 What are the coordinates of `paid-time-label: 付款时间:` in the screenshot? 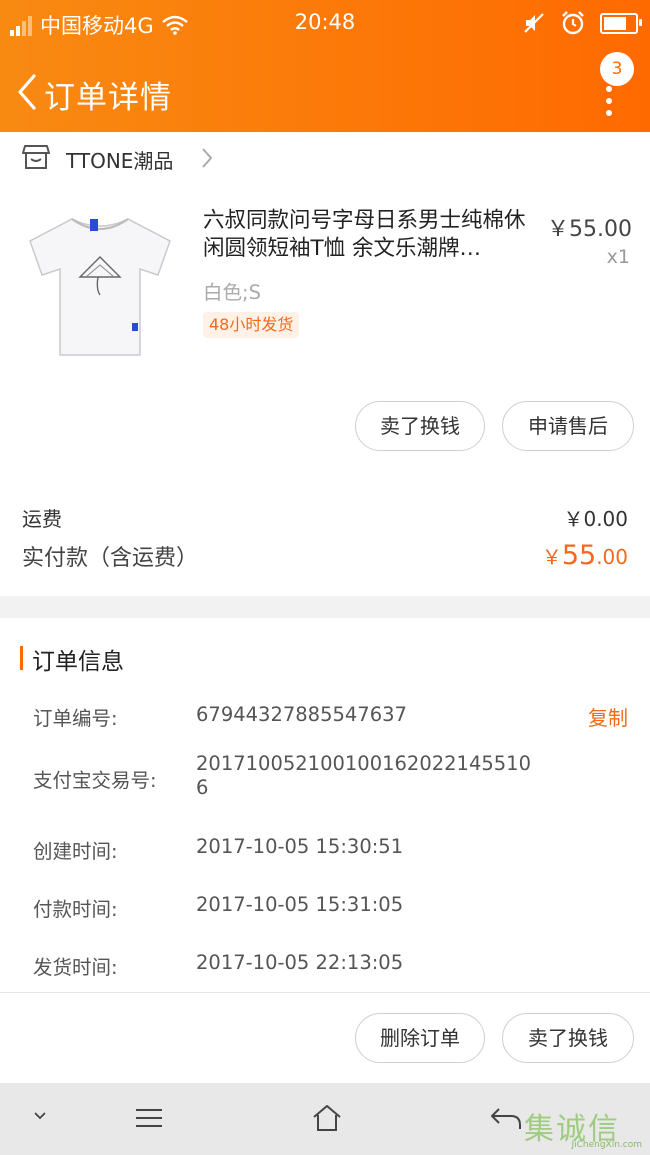 It's located at (75, 909).